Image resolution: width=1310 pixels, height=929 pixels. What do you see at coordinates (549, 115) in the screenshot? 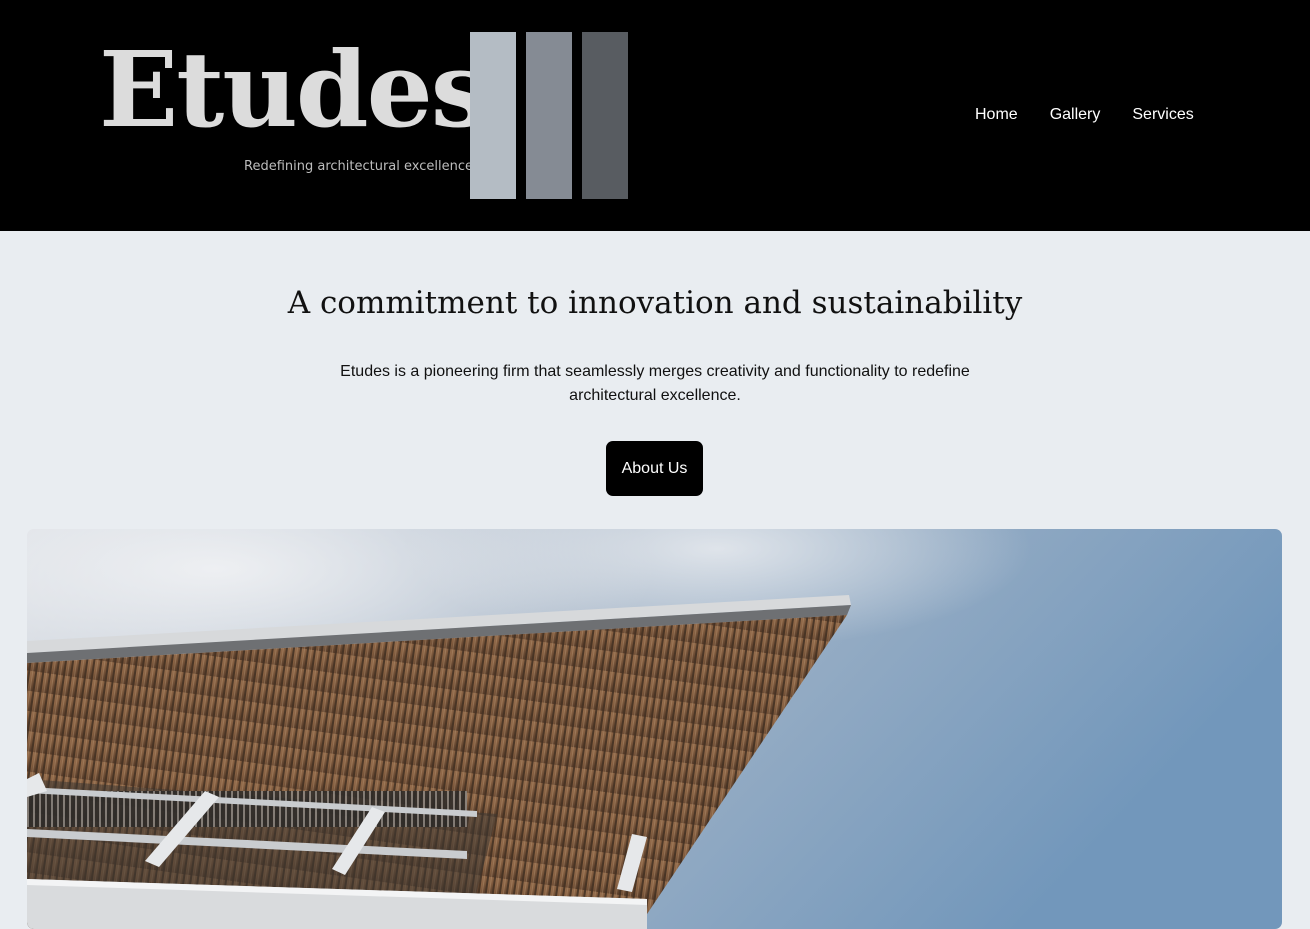
I see `logo-bar-medium` at bounding box center [549, 115].